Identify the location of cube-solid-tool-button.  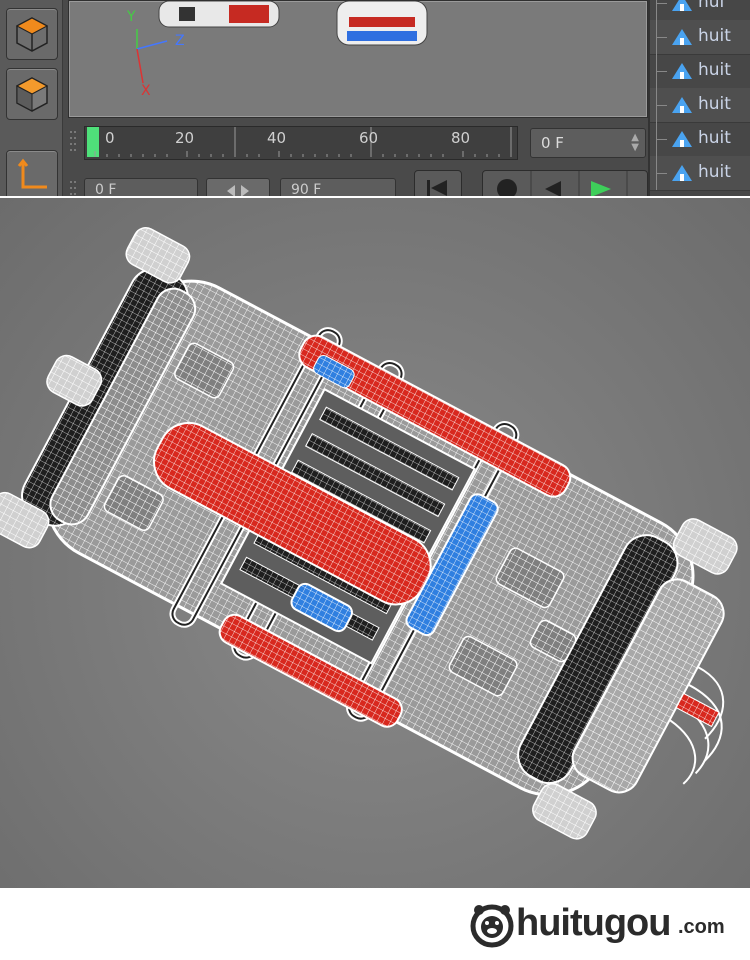
(32, 94).